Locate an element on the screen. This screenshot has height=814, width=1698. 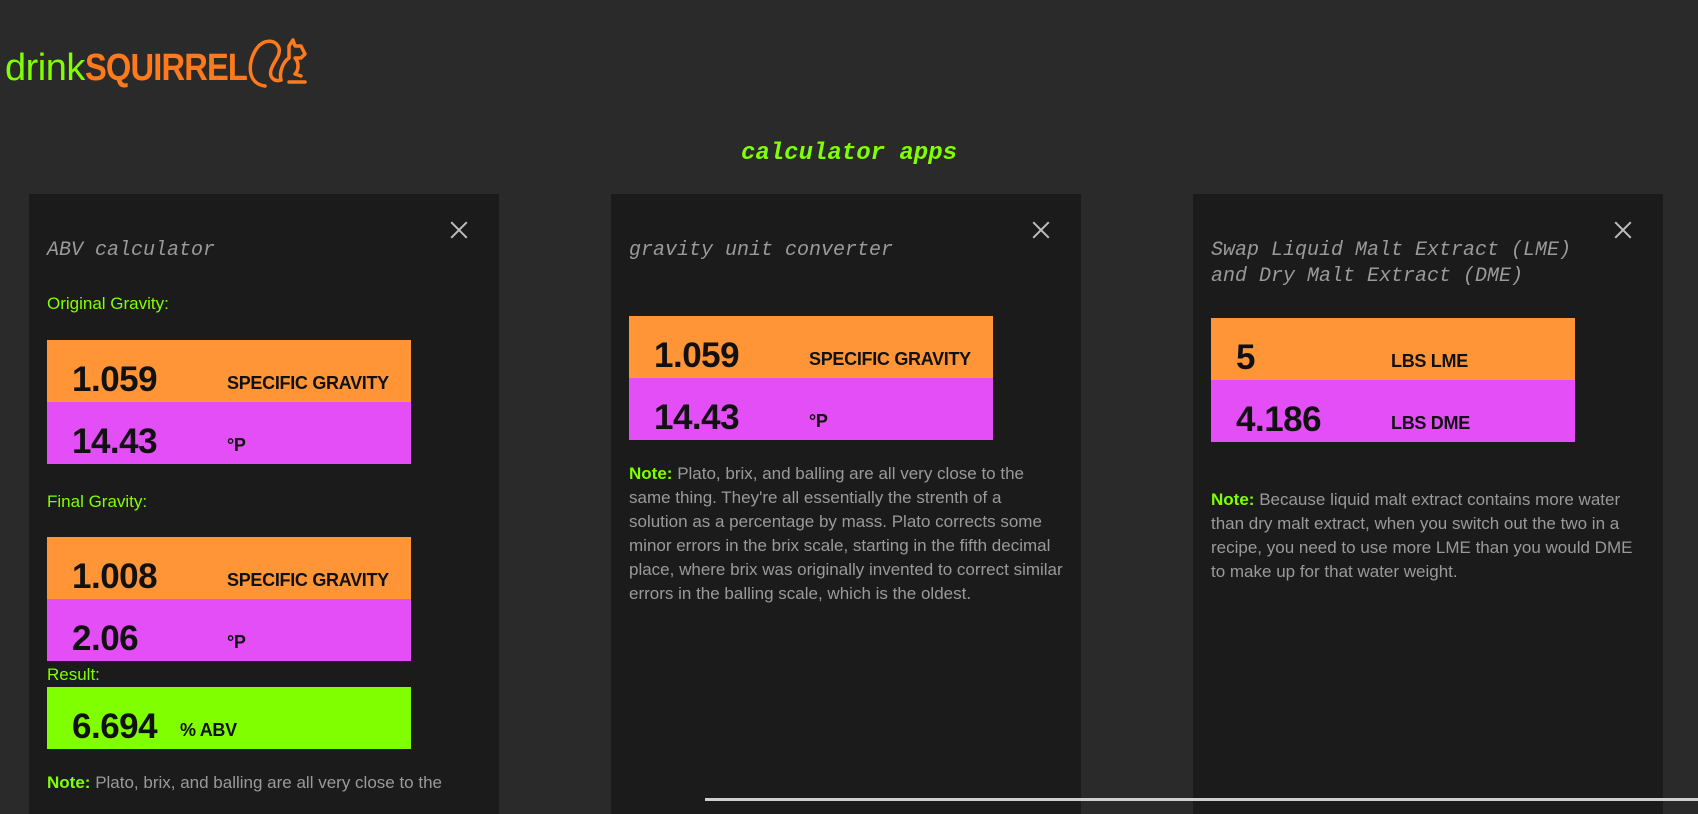
original-gravity-label: Original Gravity: is located at coordinates (108, 303).